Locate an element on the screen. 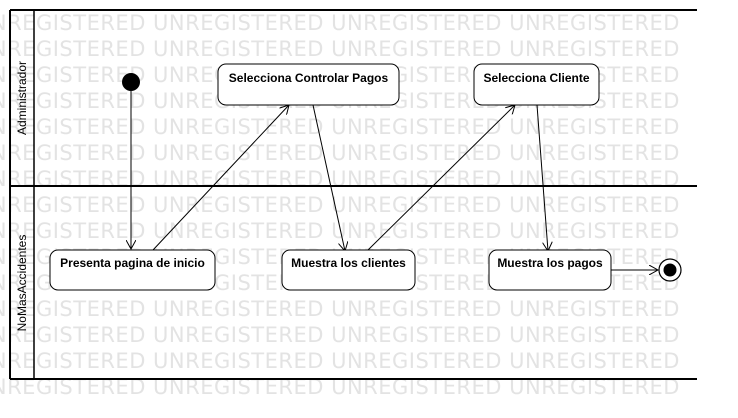 This screenshot has width=738, height=418. initial-node is located at coordinates (131, 82).